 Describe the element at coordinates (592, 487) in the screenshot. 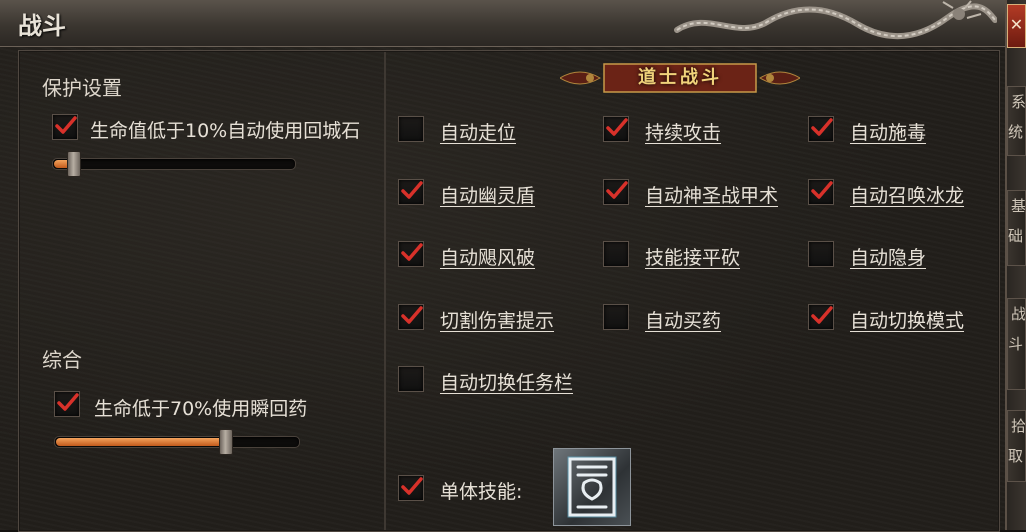

I see `skill-rune-icon` at that location.